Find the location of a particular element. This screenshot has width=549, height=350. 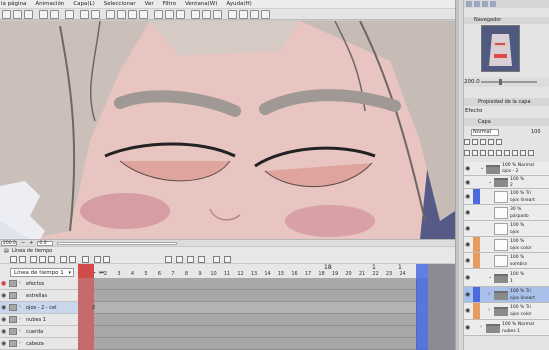

light-table-icon is located at coordinates (72, 259).